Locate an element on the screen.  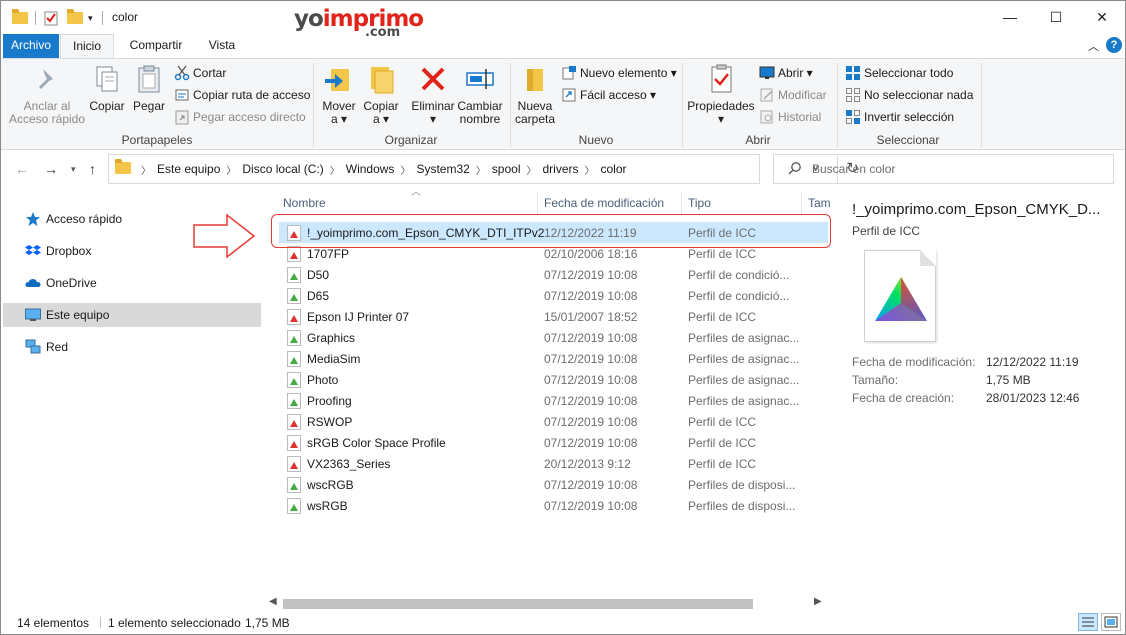
pin-quick-access-button: Anclar al Acceso rápido is located at coordinates (47, 94).